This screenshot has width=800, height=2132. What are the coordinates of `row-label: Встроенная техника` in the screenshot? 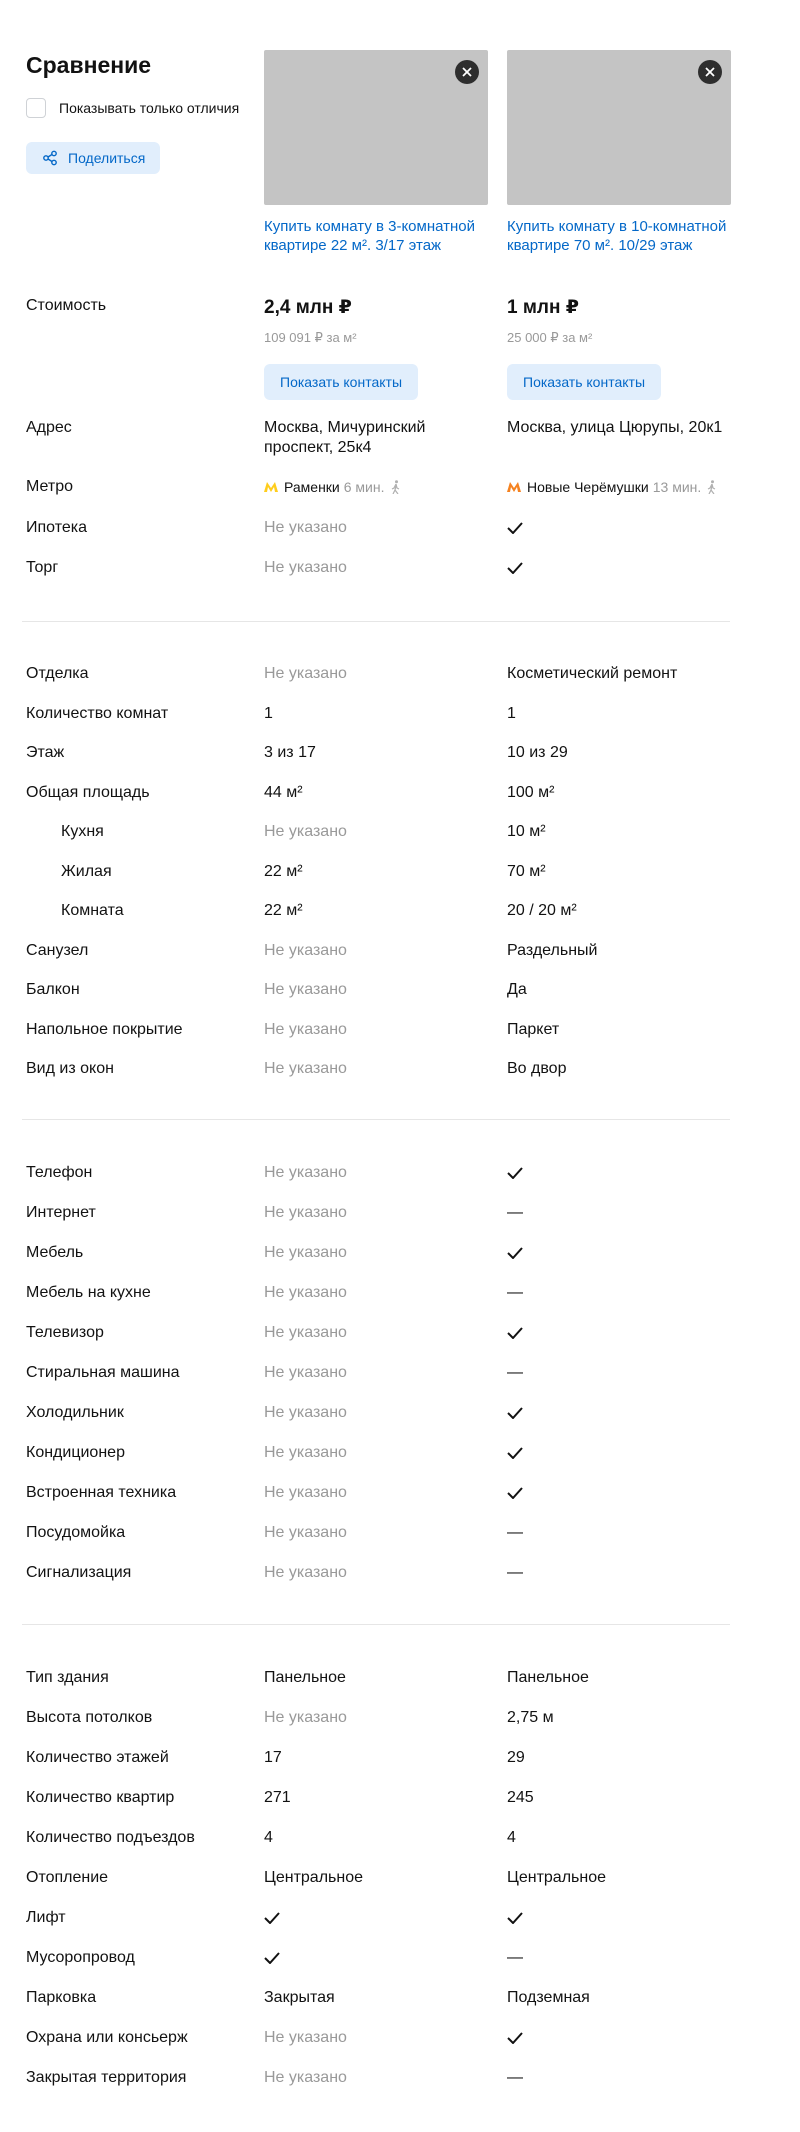 It's located at (101, 1492).